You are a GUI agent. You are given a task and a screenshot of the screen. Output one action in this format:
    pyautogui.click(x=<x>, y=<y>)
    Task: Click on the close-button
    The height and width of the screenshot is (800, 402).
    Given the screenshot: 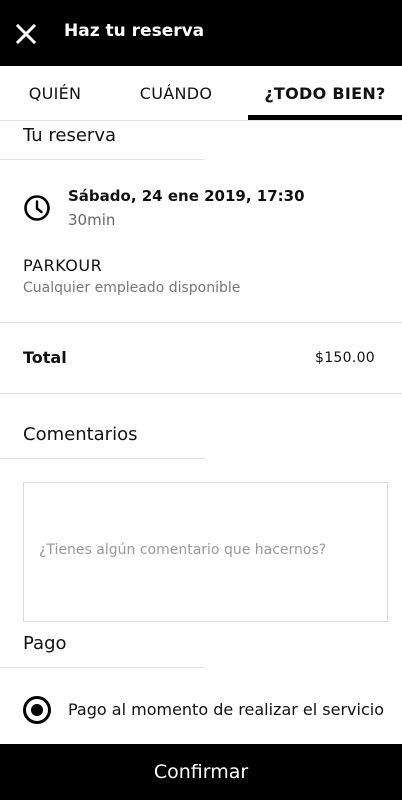 What is the action you would take?
    pyautogui.click(x=26, y=34)
    